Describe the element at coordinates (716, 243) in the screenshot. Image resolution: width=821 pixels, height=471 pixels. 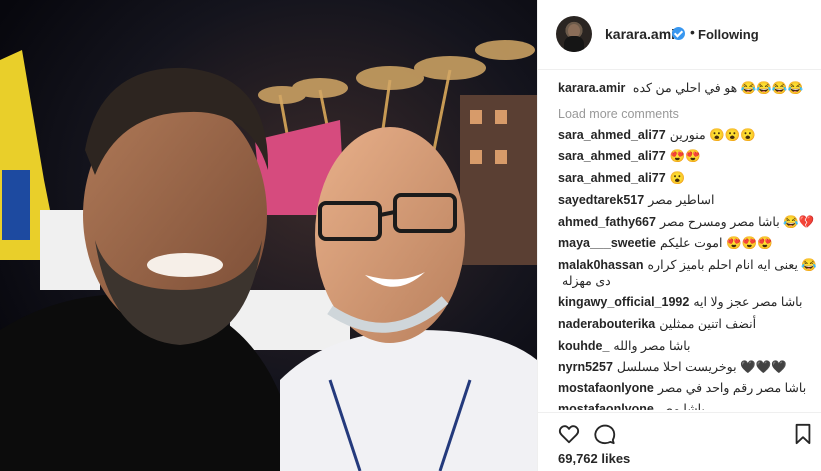
I see `comment-text: اموت عليكم 😍😍😍` at that location.